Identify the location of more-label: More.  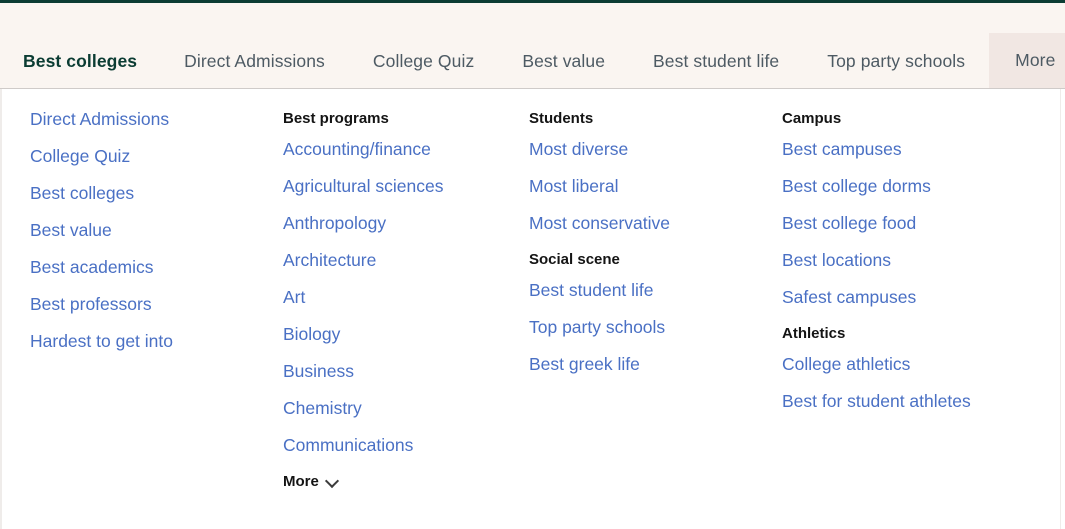
(301, 481).